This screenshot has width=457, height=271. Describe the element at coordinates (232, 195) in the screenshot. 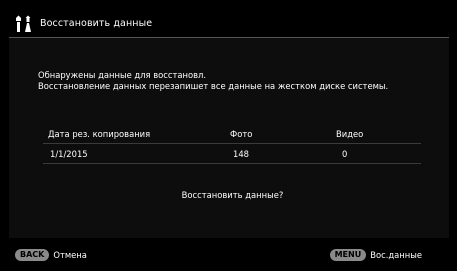

I see `confirm-prompt: Восстановить данные?` at that location.